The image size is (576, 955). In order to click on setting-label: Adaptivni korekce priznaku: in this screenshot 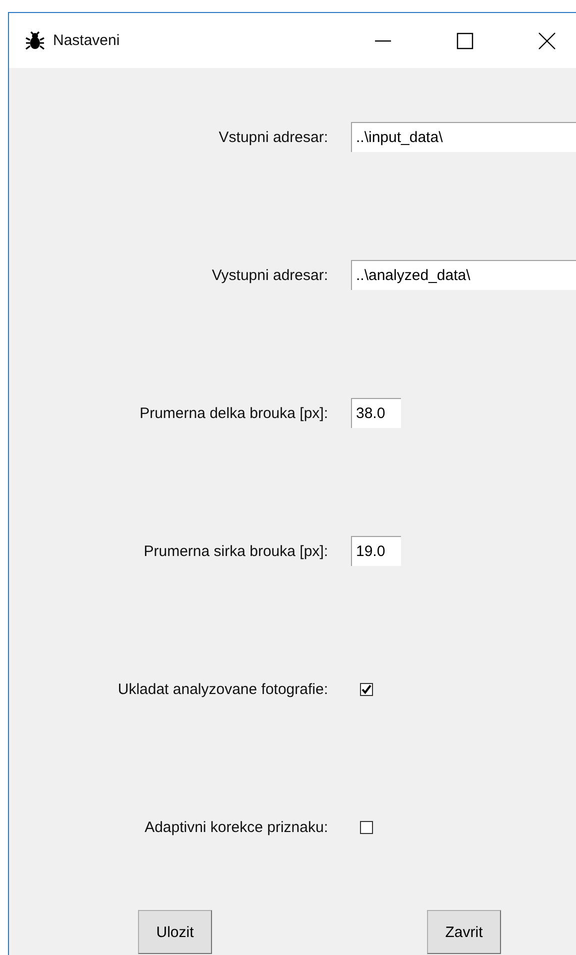, I will do `click(236, 827)`.